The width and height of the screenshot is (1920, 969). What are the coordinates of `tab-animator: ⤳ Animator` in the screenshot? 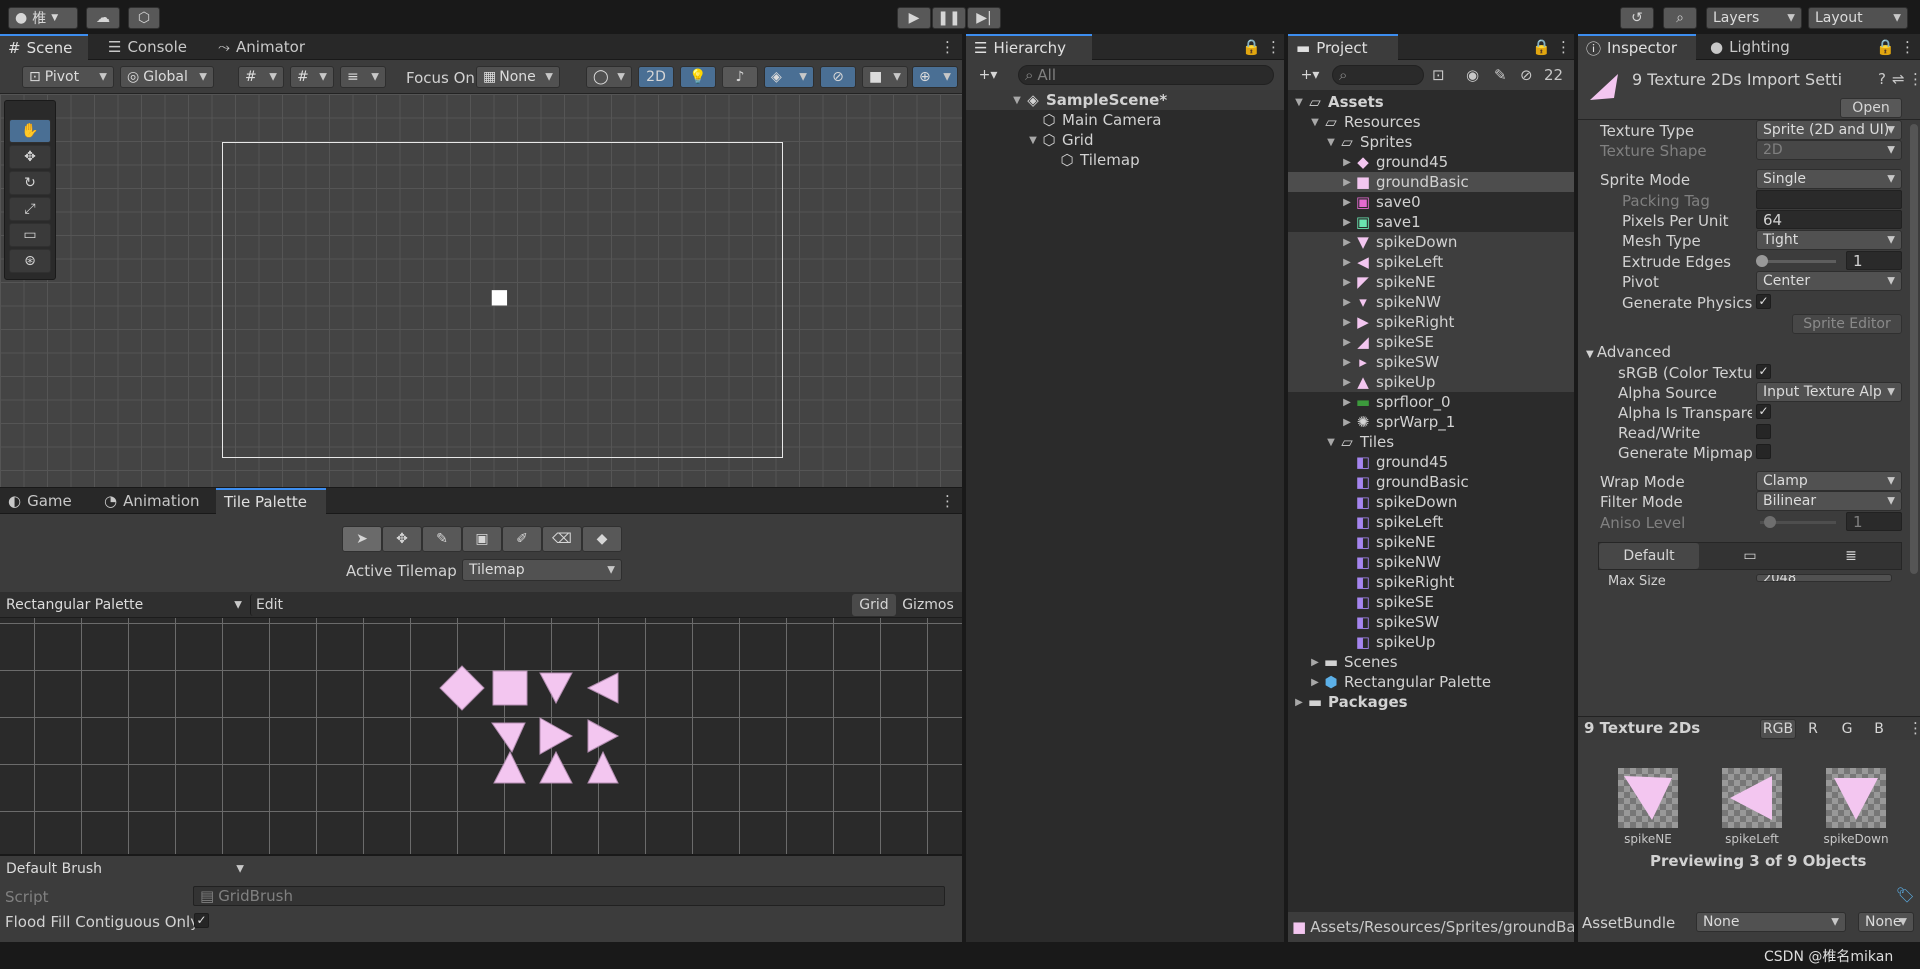 It's located at (261, 47).